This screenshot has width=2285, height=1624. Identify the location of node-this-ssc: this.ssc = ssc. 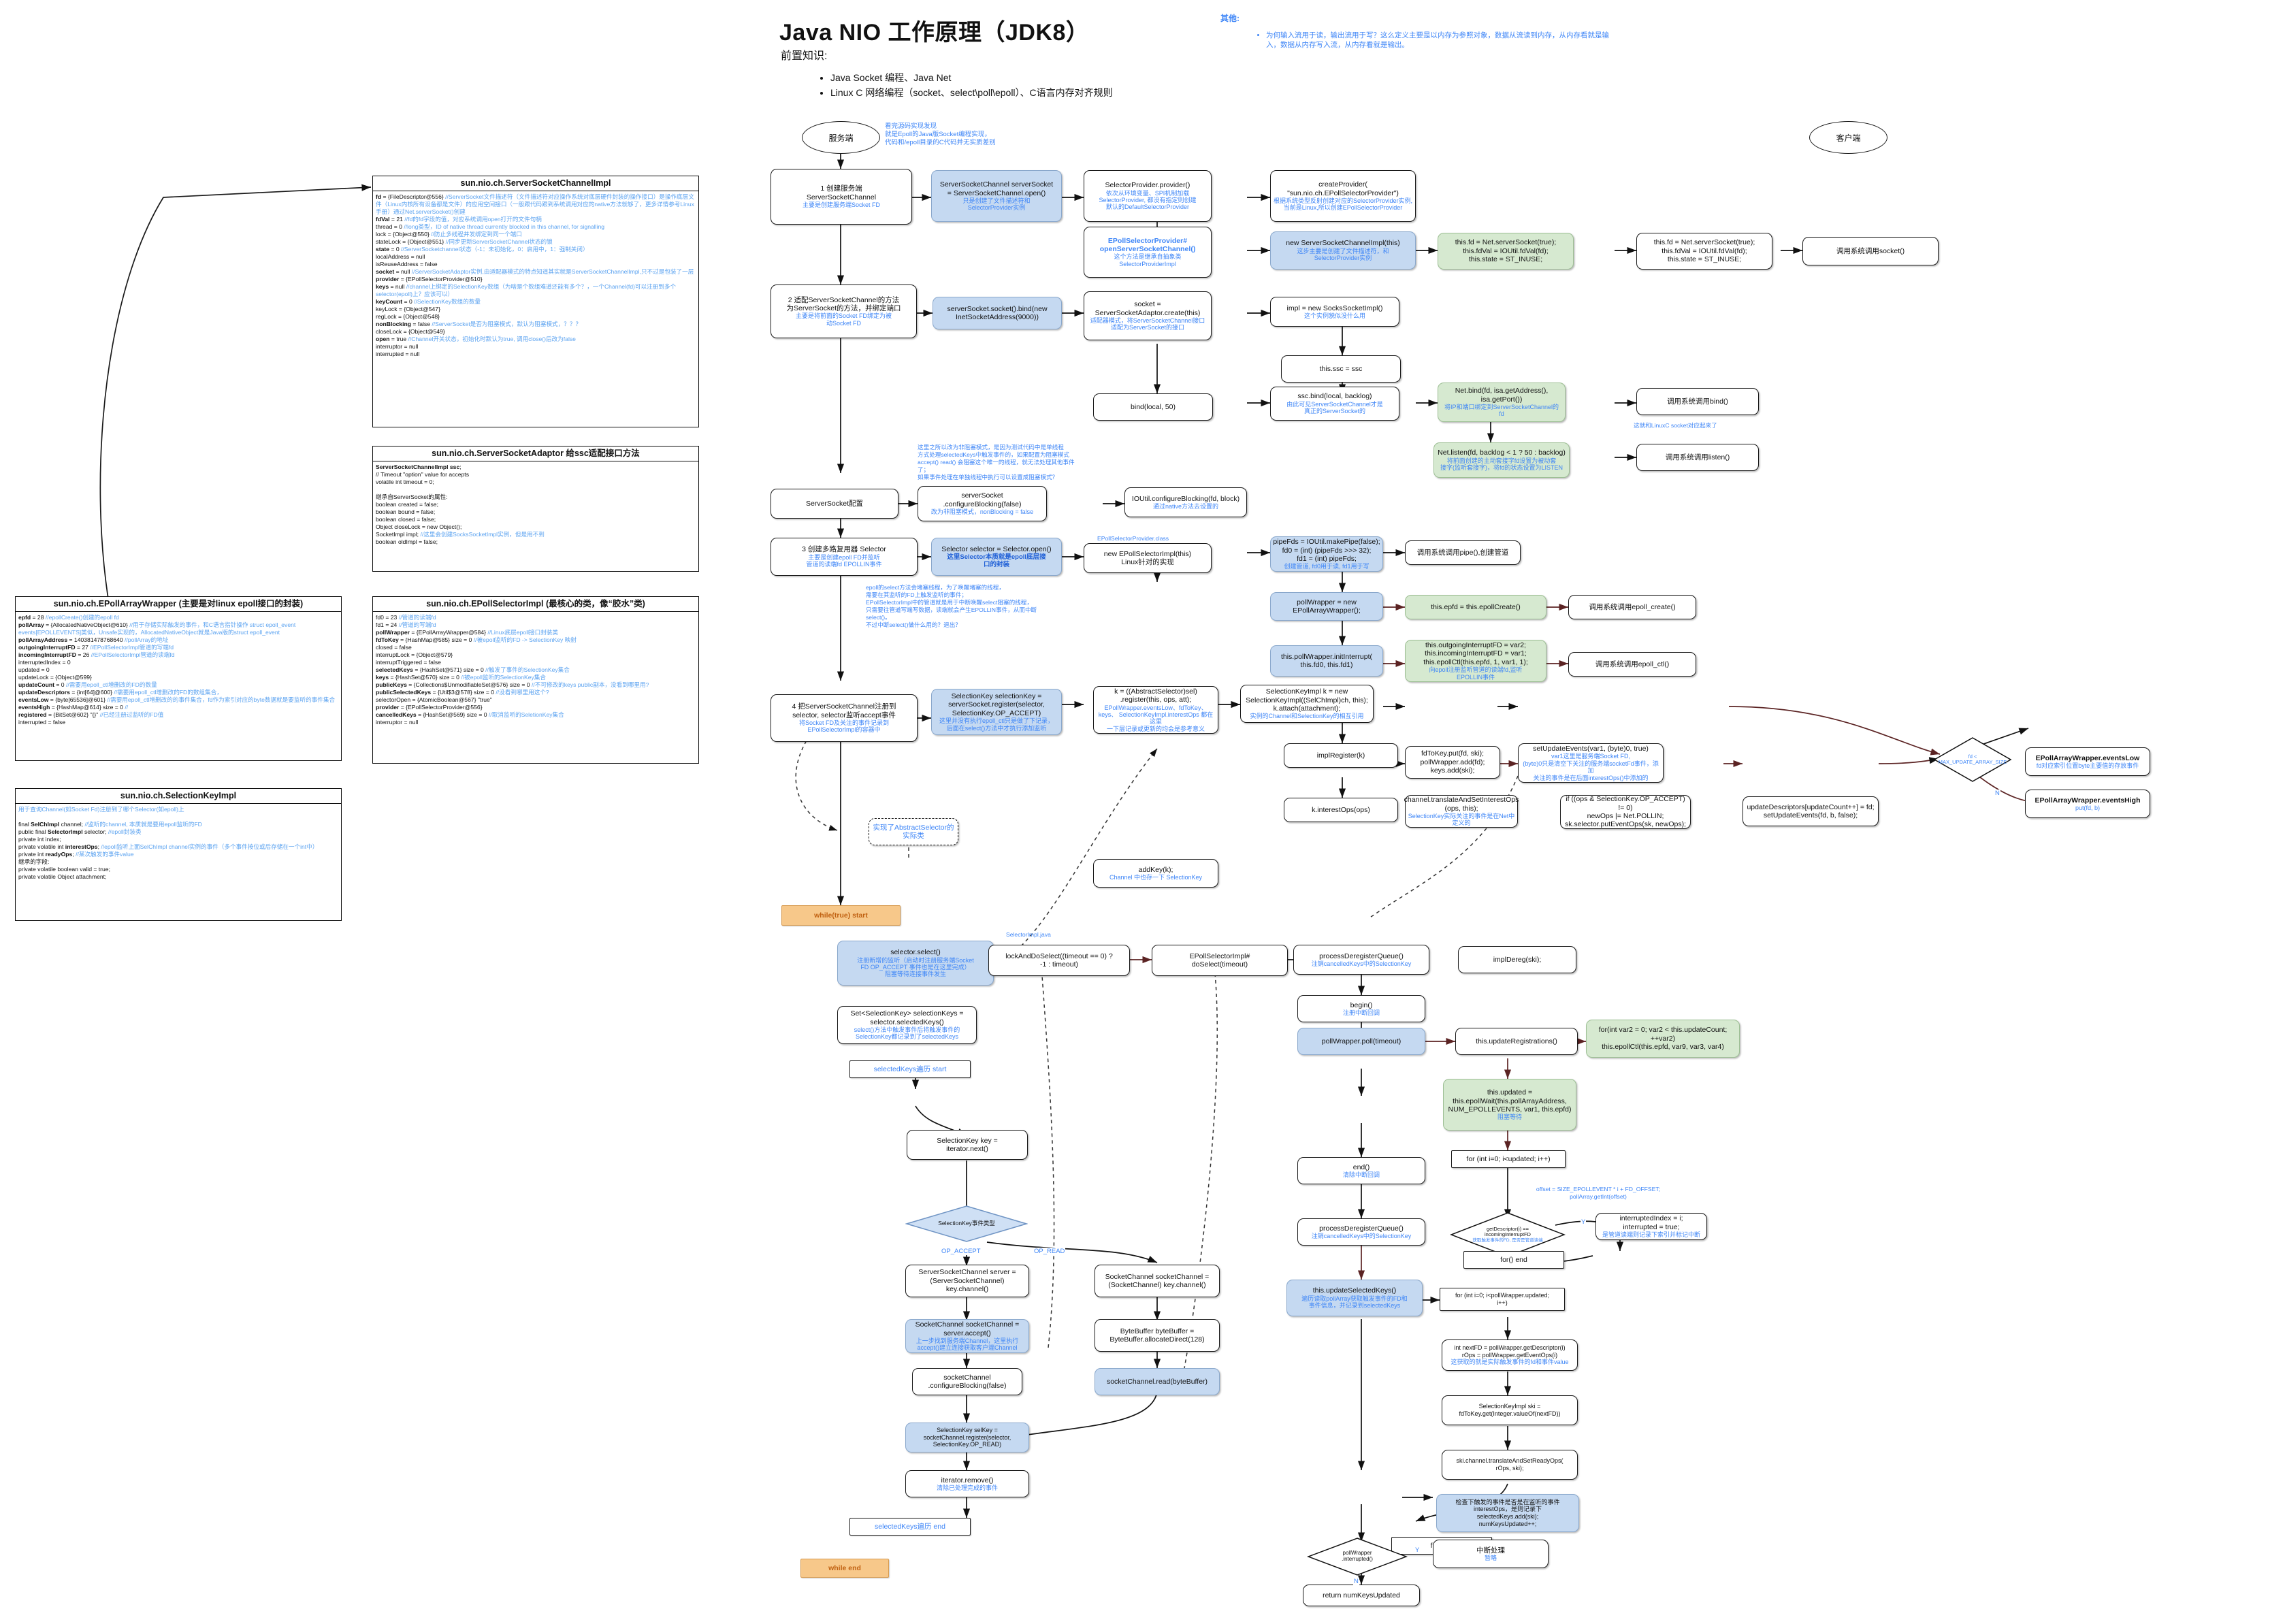
(1341, 369).